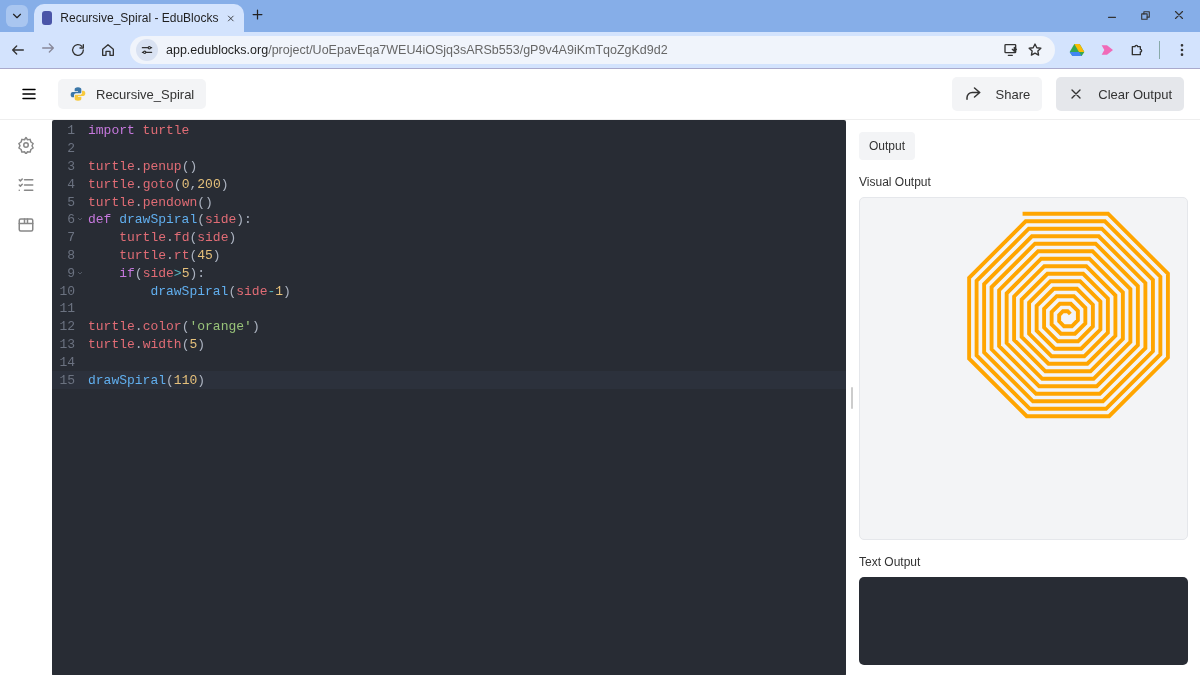 This screenshot has width=1200, height=675. Describe the element at coordinates (67, 344) in the screenshot. I see `line-number: 13` at that location.